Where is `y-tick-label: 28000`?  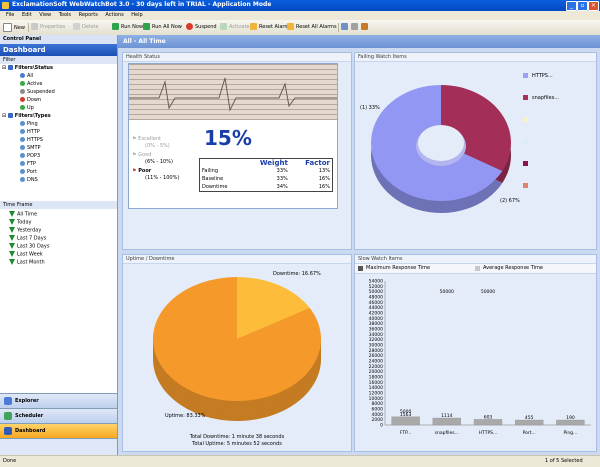
y-tick-label: 28000 is located at coordinates (376, 351).